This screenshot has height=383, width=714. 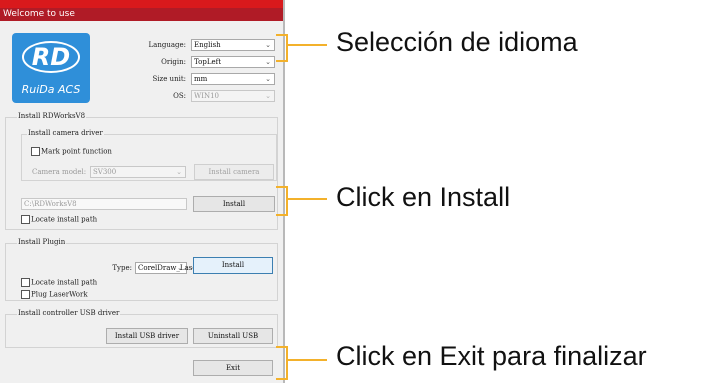 I want to click on install-path-field: C:\RDWorksV8, so click(x=104, y=204).